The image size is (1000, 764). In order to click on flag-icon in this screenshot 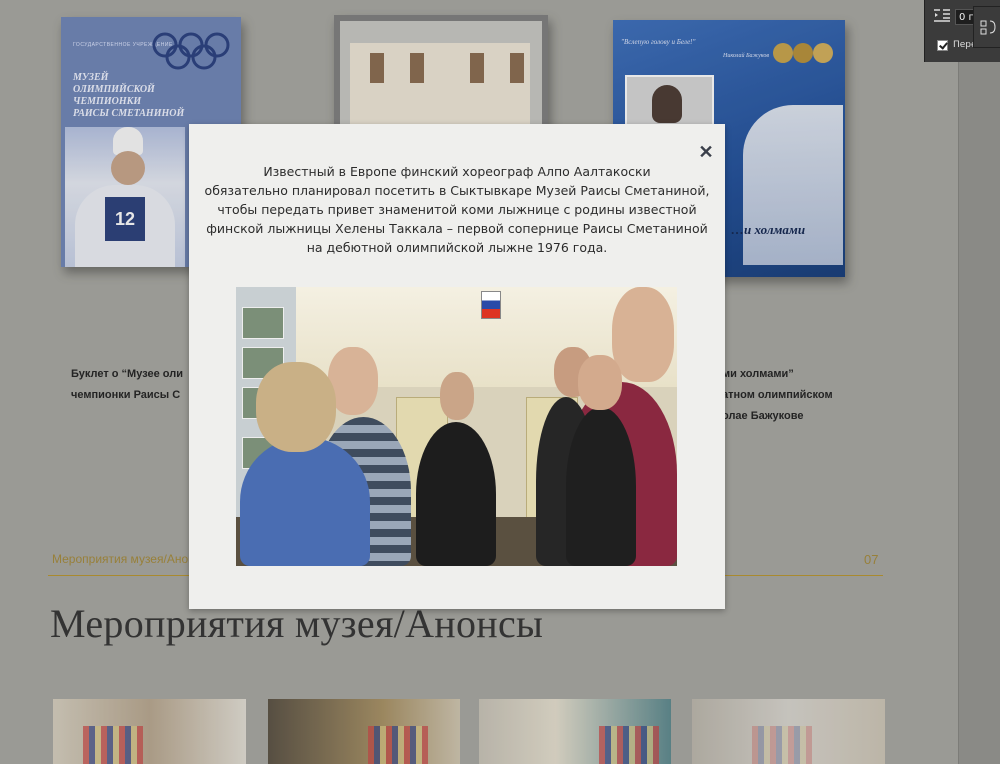, I will do `click(491, 305)`.